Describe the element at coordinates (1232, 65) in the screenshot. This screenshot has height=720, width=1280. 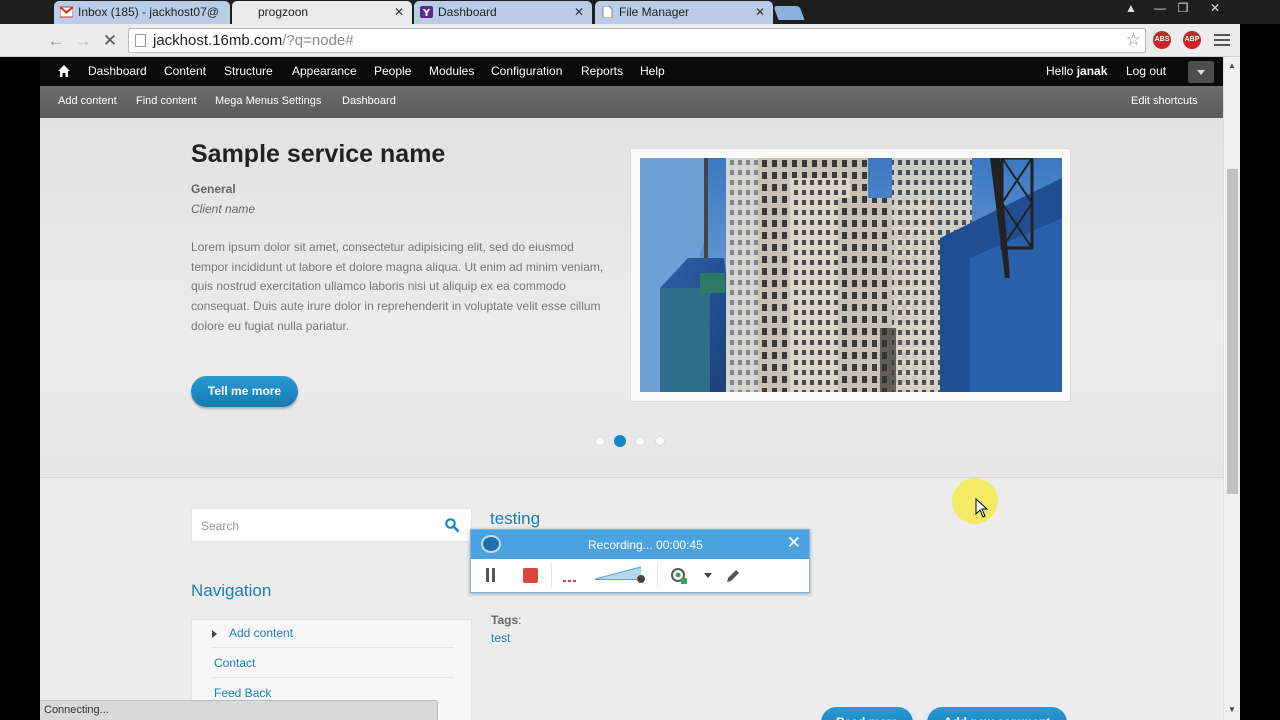
I see `scroll-up-icon: ▲` at that location.